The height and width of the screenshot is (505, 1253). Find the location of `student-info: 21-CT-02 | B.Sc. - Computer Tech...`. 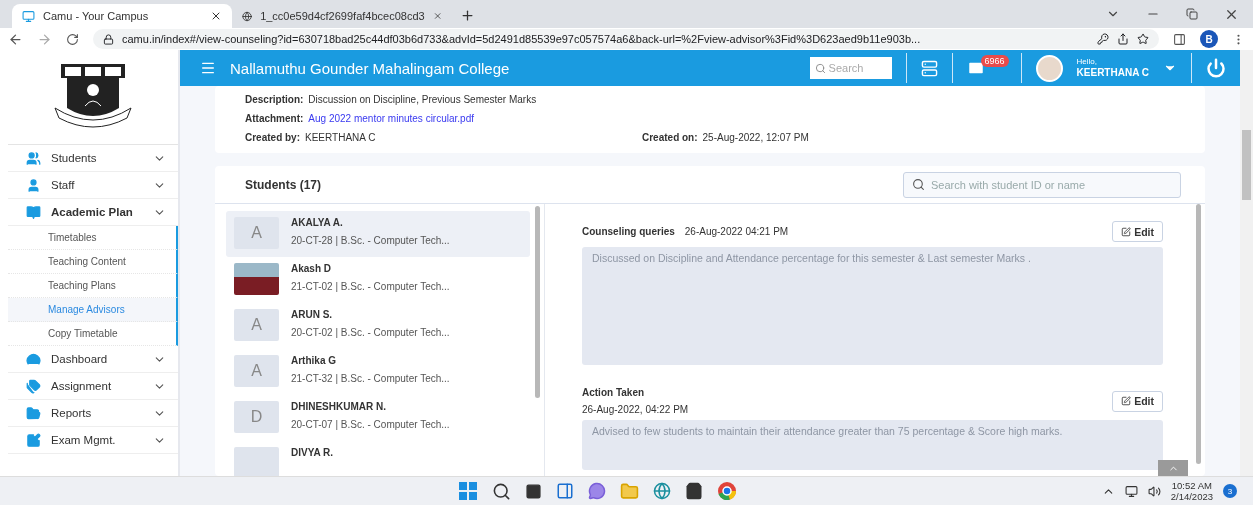

student-info: 21-CT-02 | B.Sc. - Computer Tech... is located at coordinates (370, 286).